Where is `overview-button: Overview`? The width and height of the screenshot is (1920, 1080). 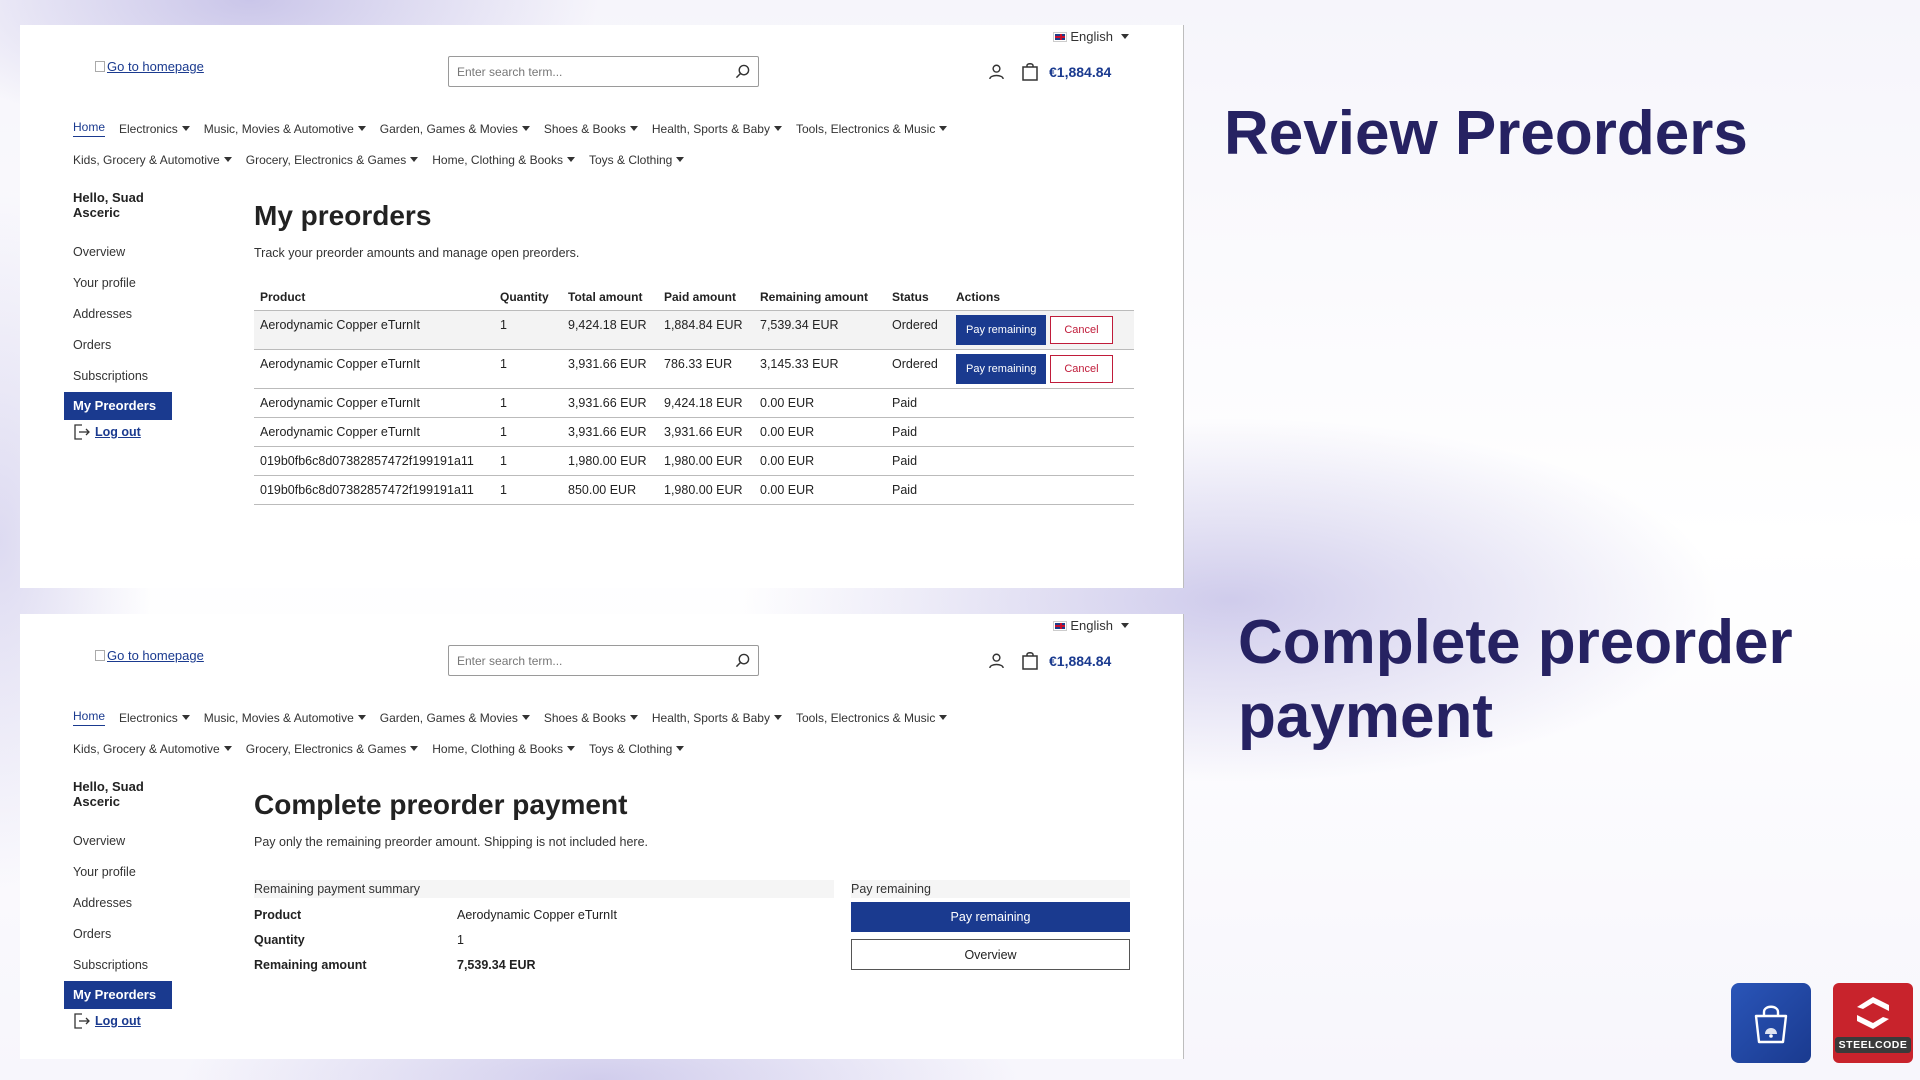
overview-button: Overview is located at coordinates (990, 954).